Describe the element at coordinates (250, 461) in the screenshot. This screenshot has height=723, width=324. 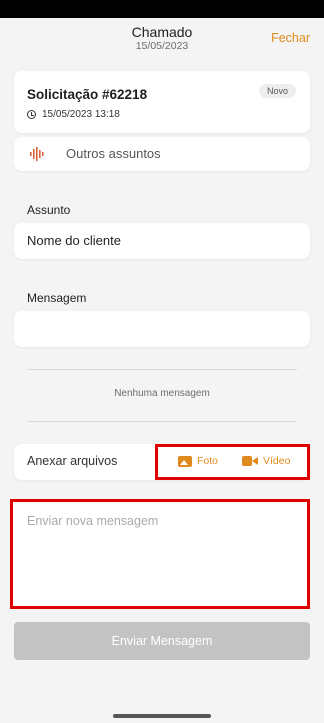
I see `video-camera-icon` at that location.